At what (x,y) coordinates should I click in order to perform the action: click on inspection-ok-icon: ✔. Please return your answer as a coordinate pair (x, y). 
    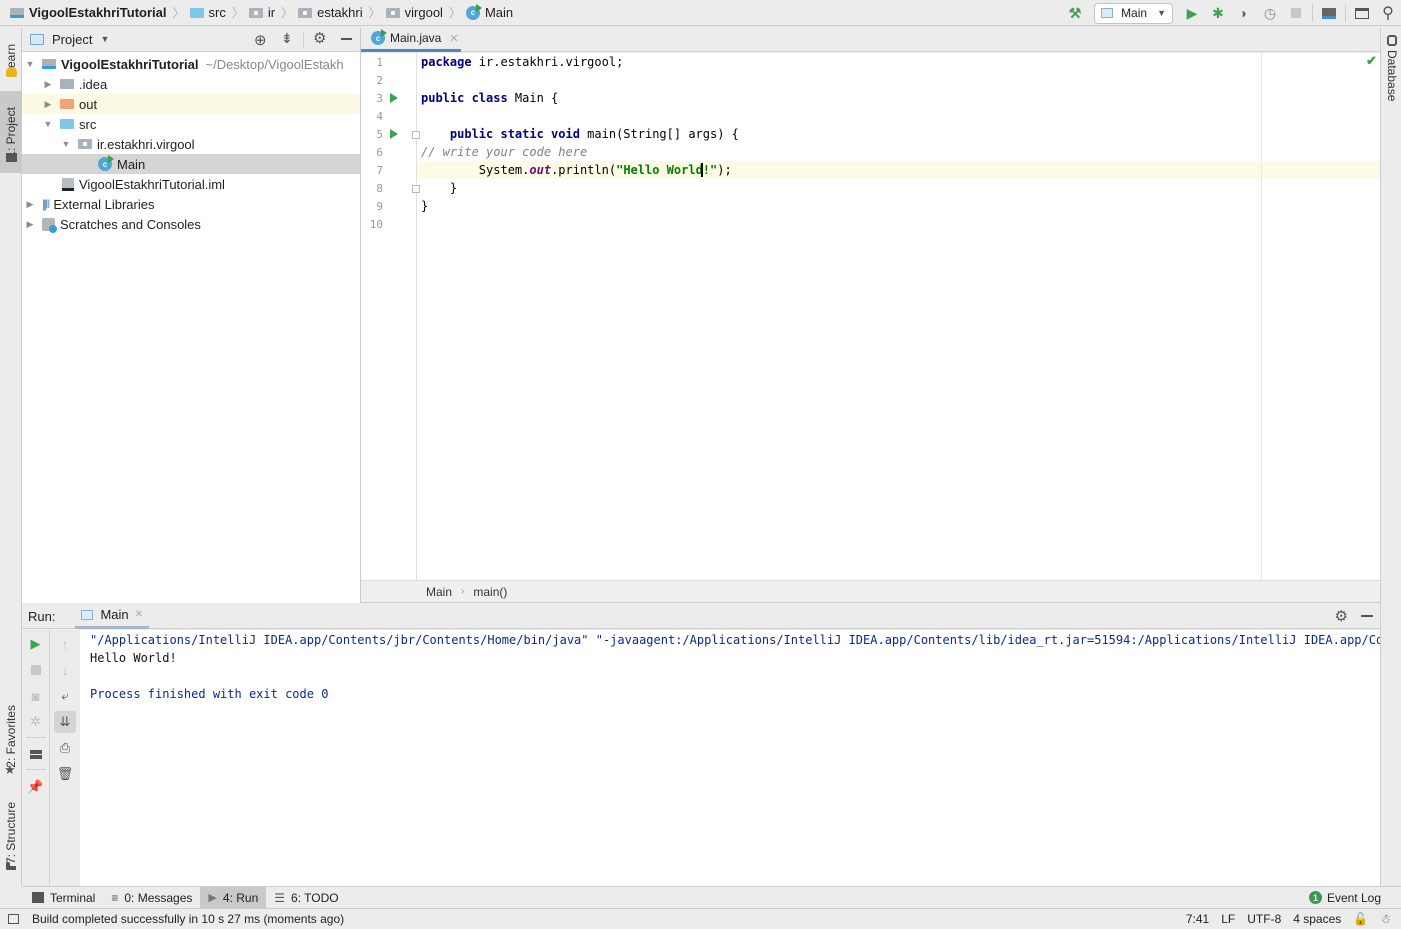
    Looking at the image, I should click on (1371, 61).